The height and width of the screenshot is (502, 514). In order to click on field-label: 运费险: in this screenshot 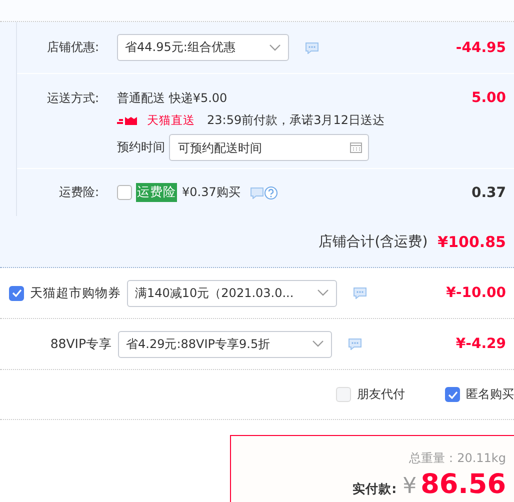, I will do `click(78, 192)`.